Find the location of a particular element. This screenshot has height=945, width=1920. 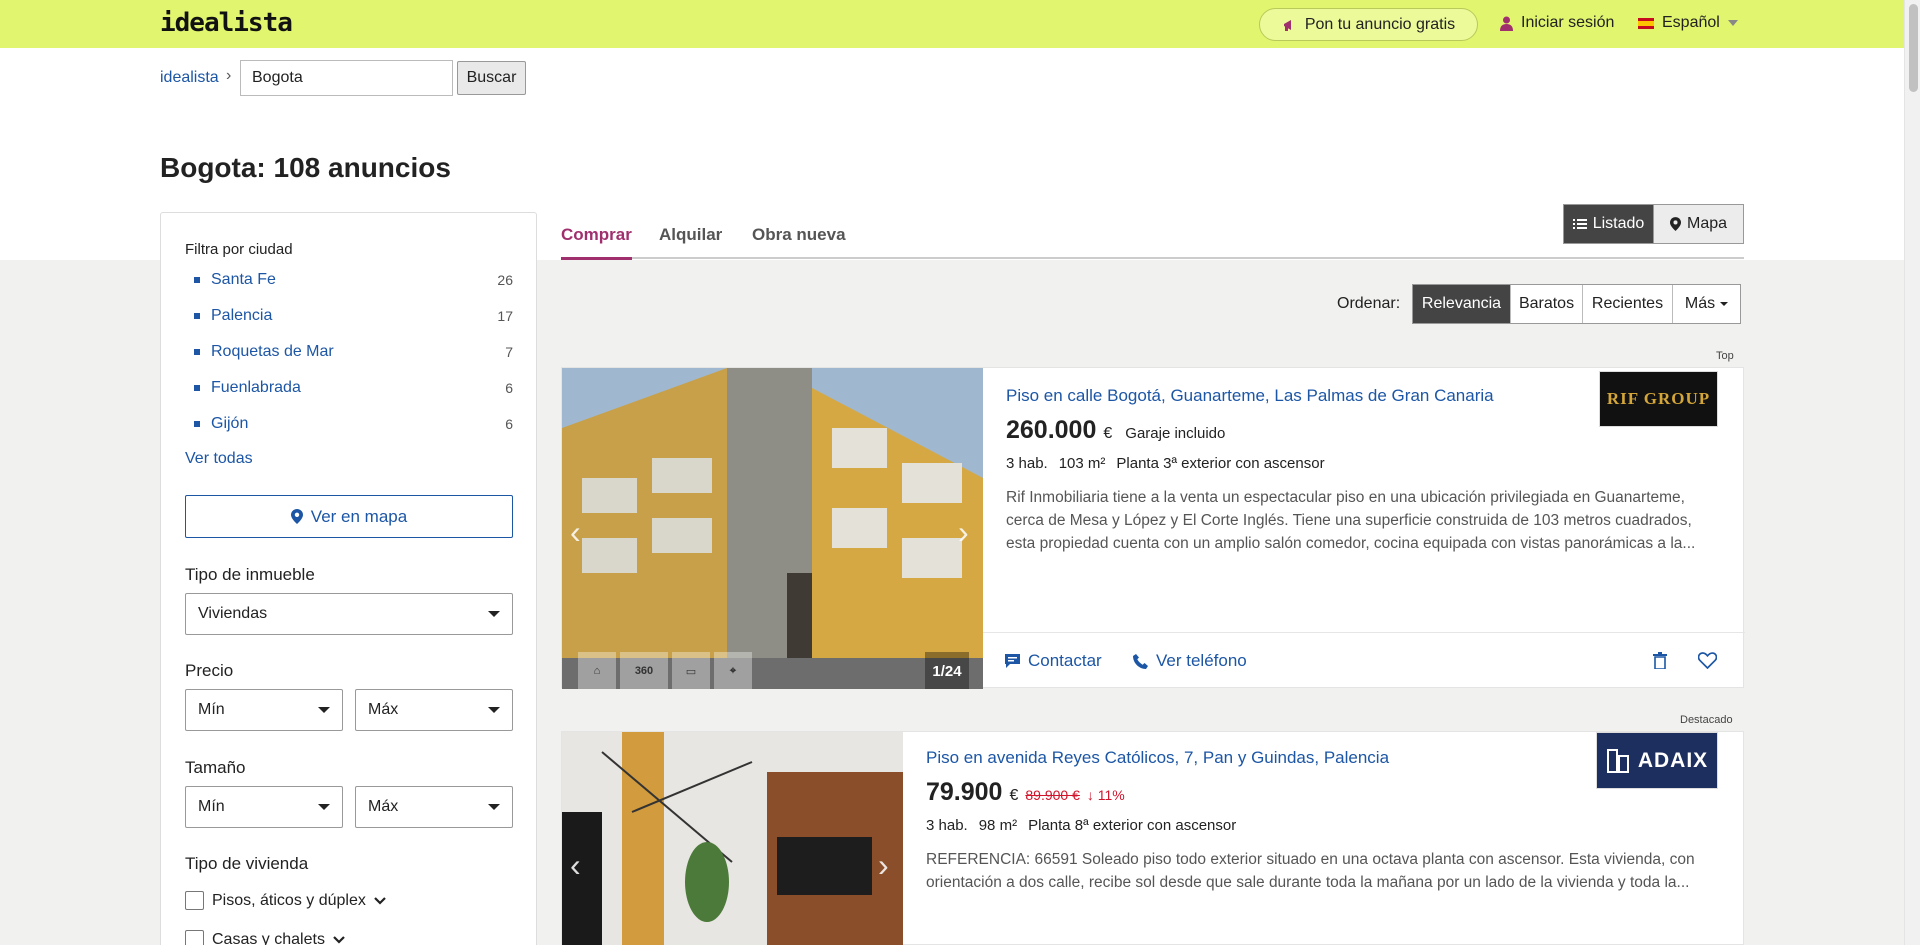

housing-type-label: Tipo de vivienda is located at coordinates (247, 863).